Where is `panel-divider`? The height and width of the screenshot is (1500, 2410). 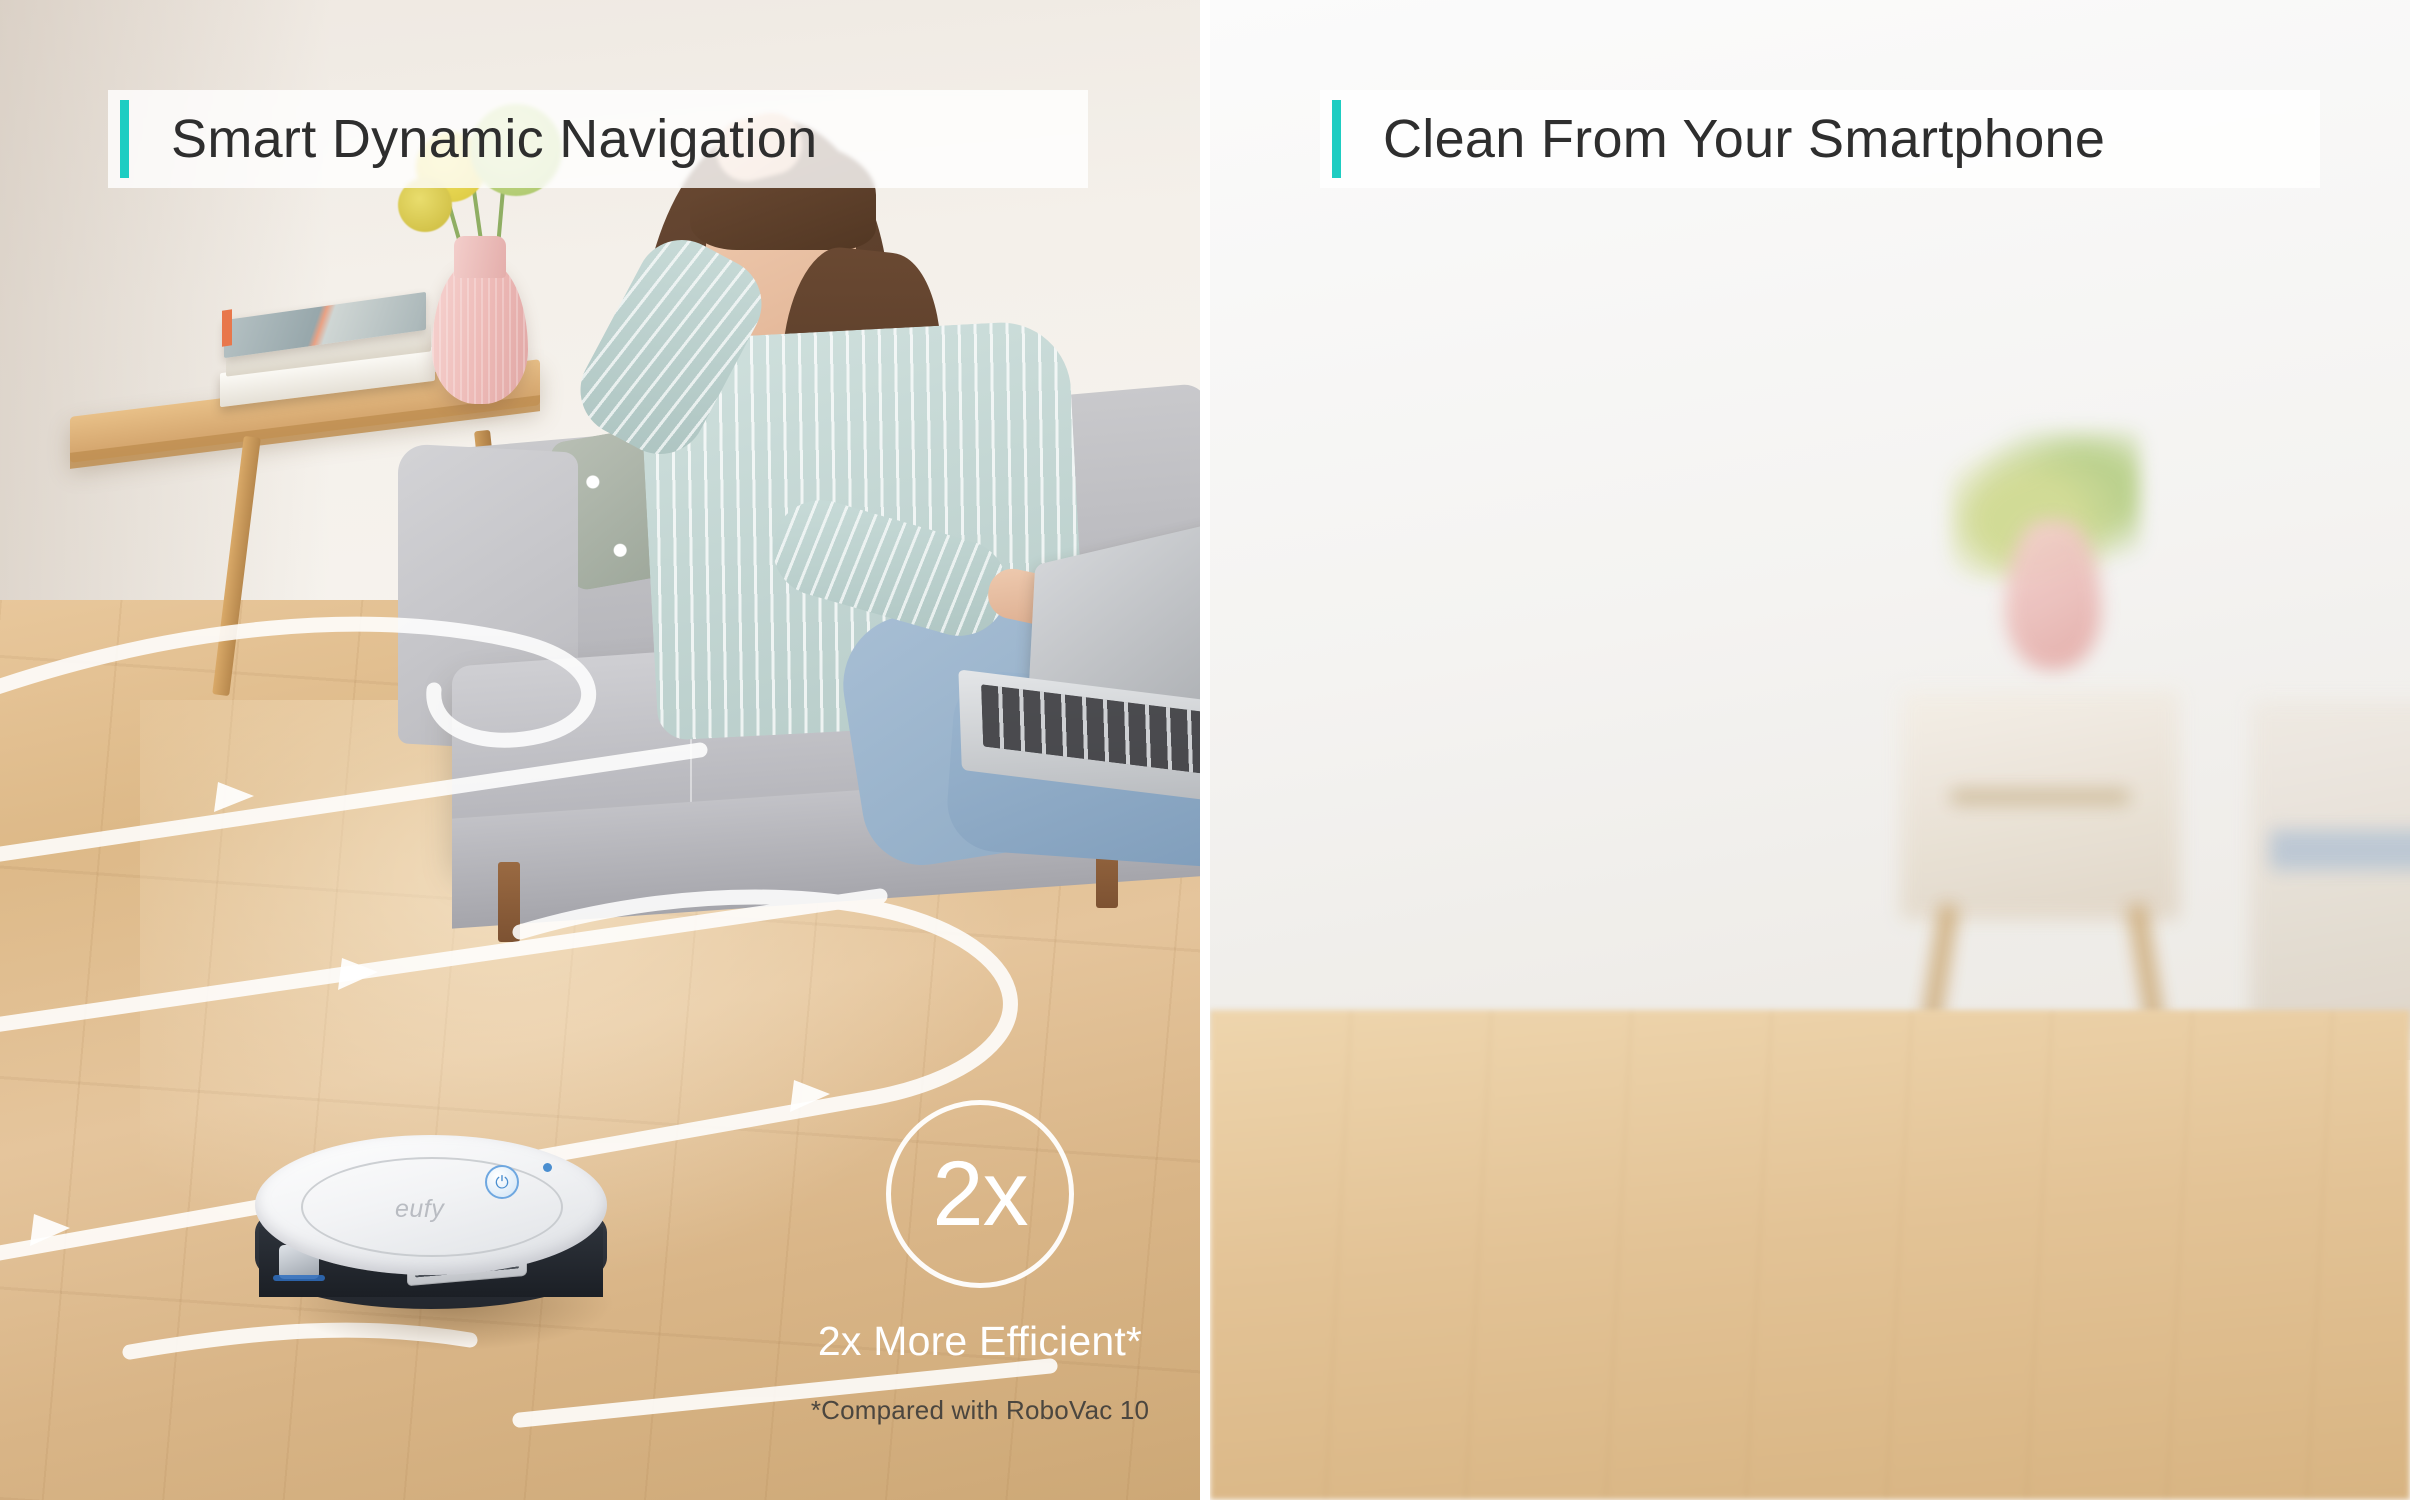
panel-divider is located at coordinates (1205, 750).